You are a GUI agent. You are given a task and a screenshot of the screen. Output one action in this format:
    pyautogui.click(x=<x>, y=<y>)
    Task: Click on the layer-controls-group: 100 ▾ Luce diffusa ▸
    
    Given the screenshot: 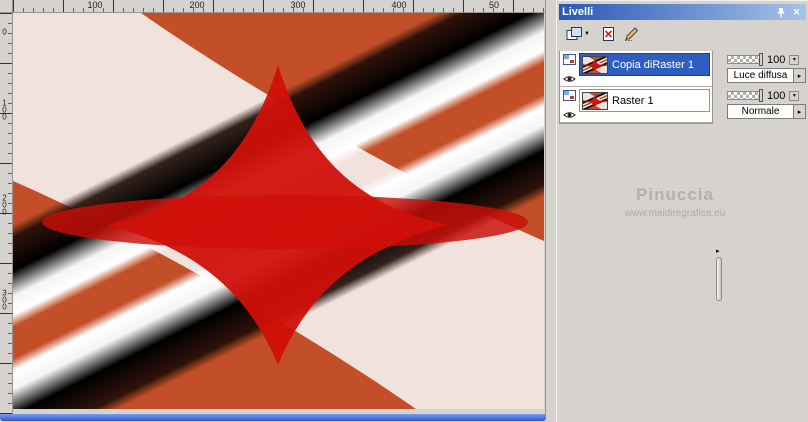 What is the action you would take?
    pyautogui.click(x=766, y=69)
    